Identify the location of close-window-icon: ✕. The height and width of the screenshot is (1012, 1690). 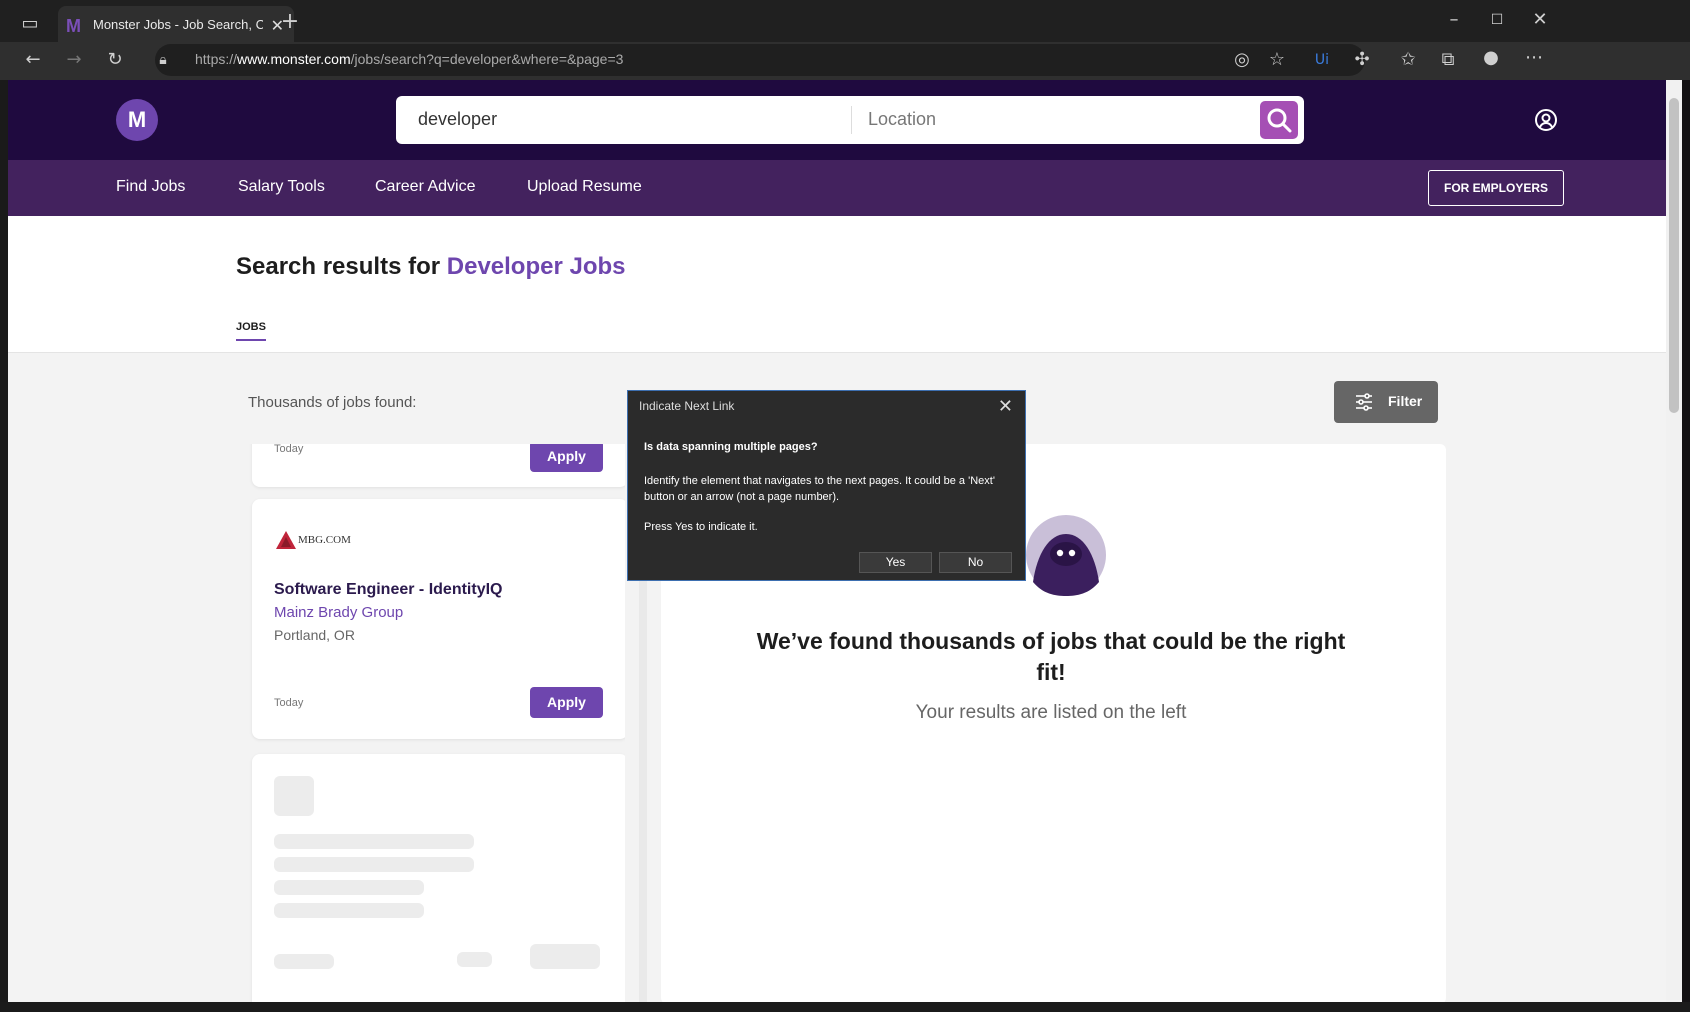
(1540, 20).